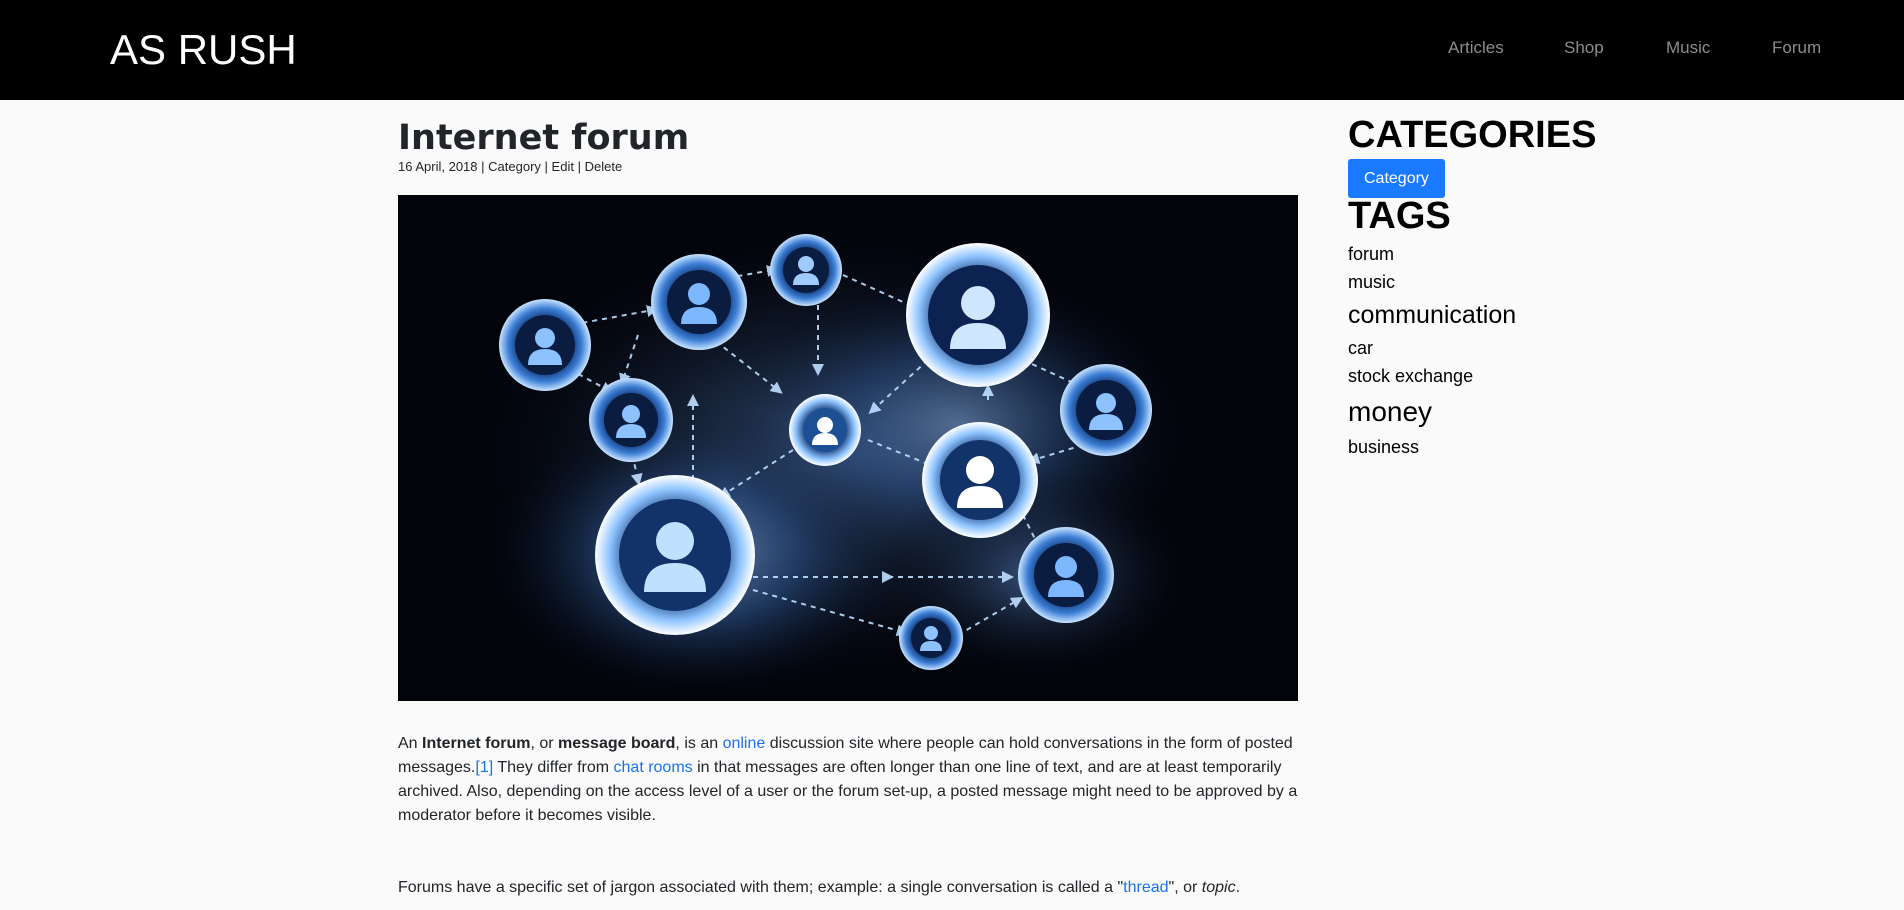 Image resolution: width=1904 pixels, height=910 pixels. What do you see at coordinates (1410, 376) in the screenshot?
I see `tag-stock-exchange: stock exchange` at bounding box center [1410, 376].